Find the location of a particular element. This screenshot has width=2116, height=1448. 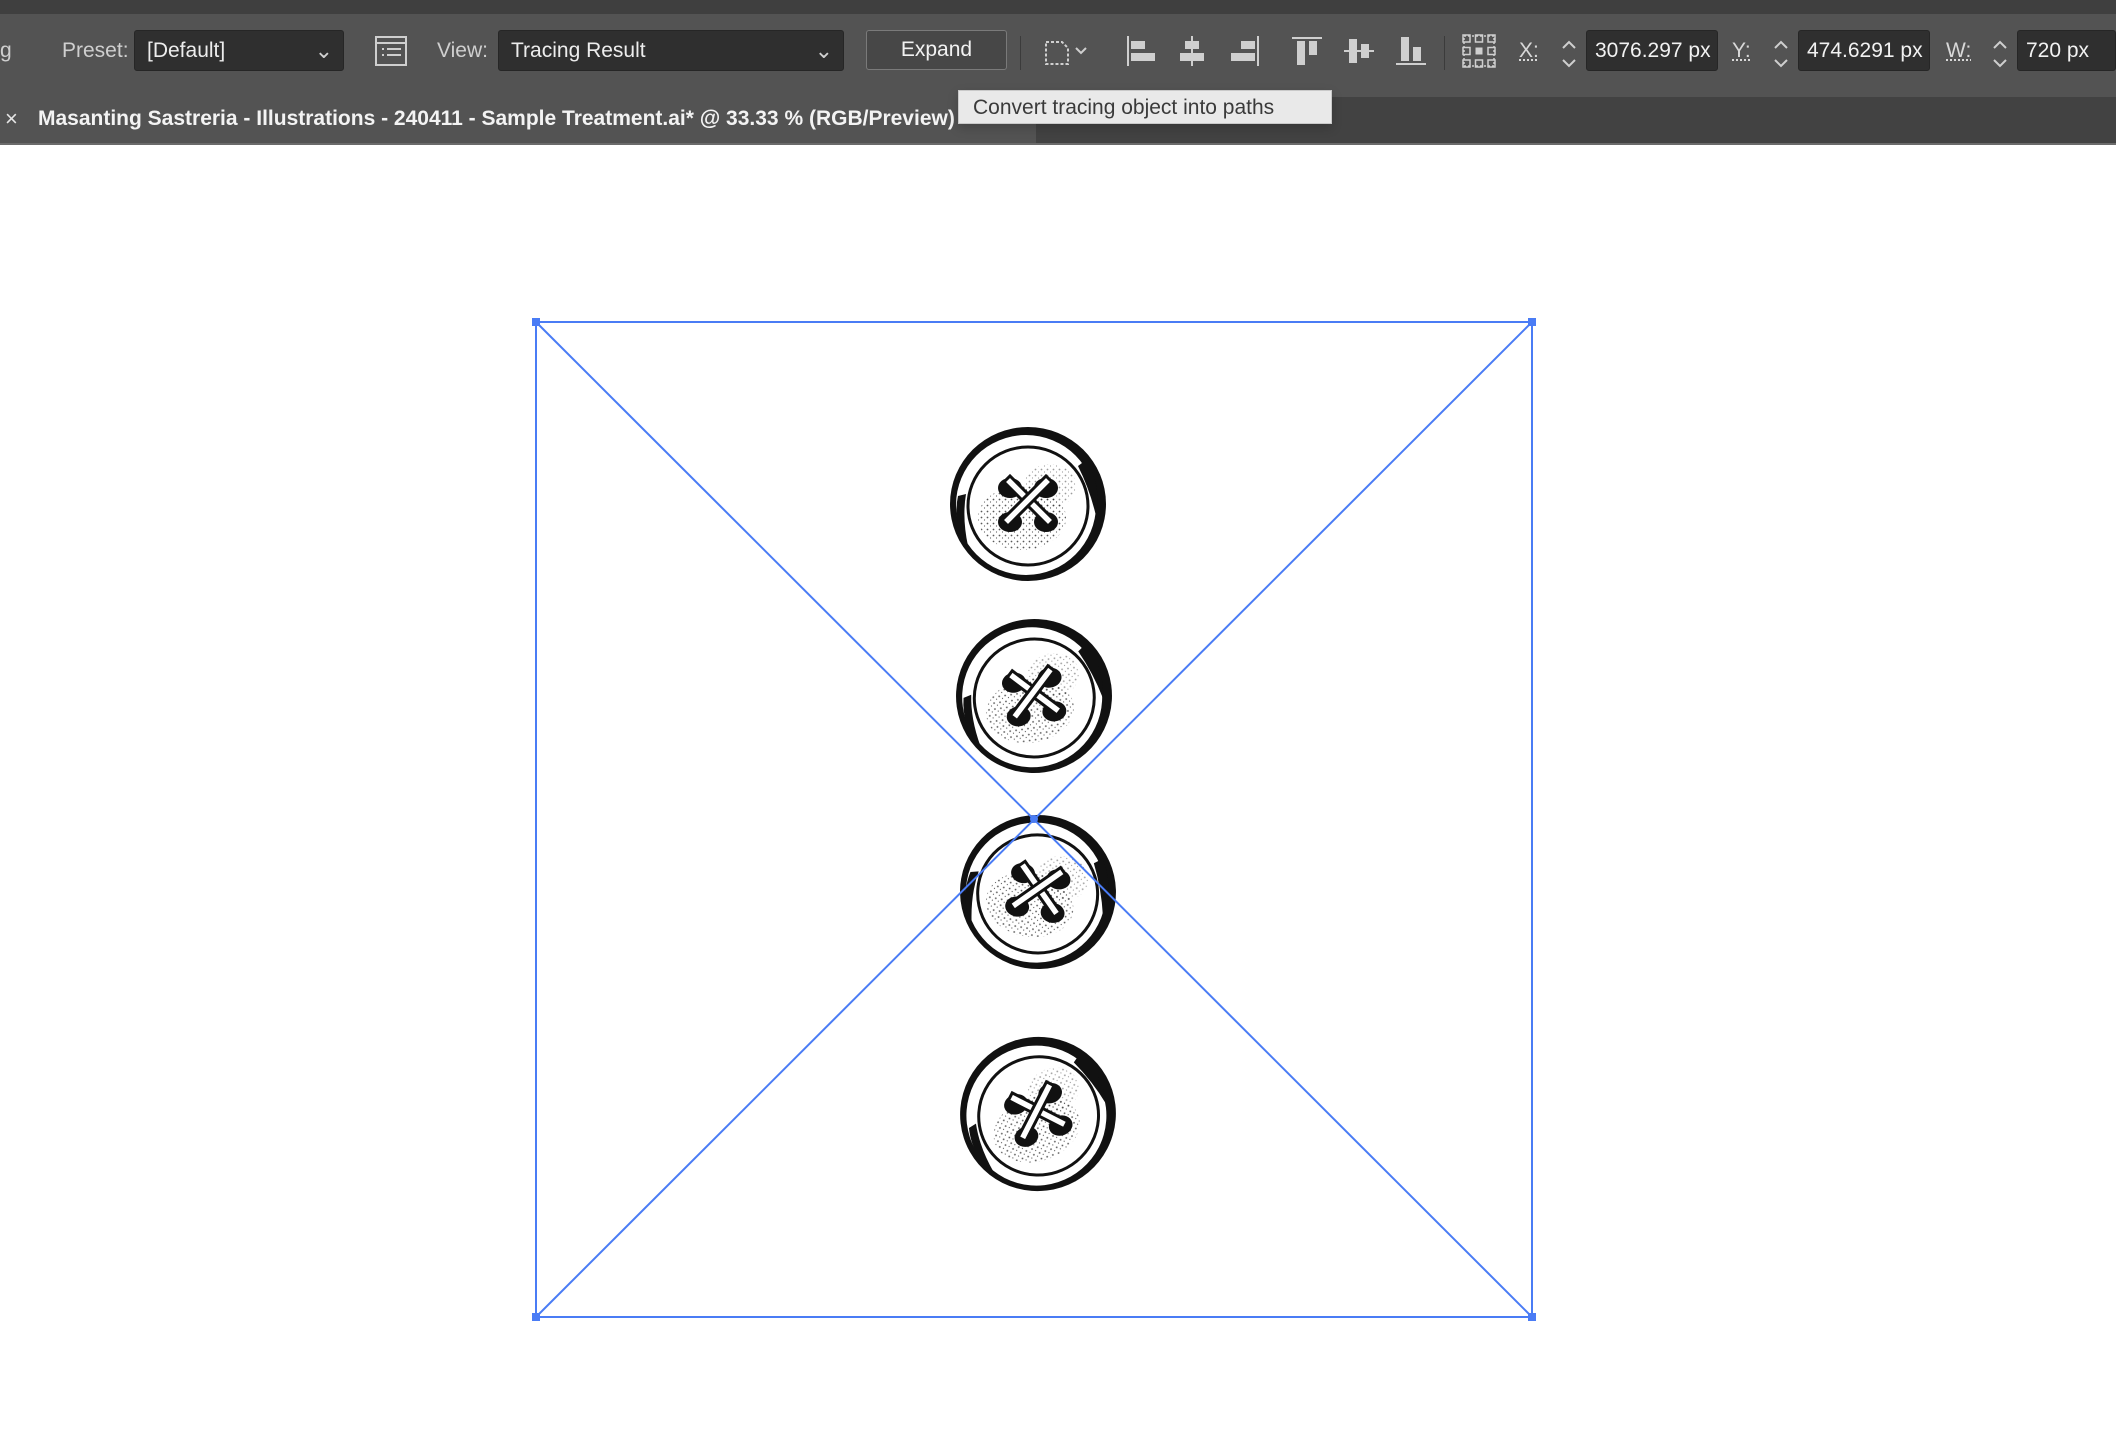

w-stepper-icon is located at coordinates (2000, 54).